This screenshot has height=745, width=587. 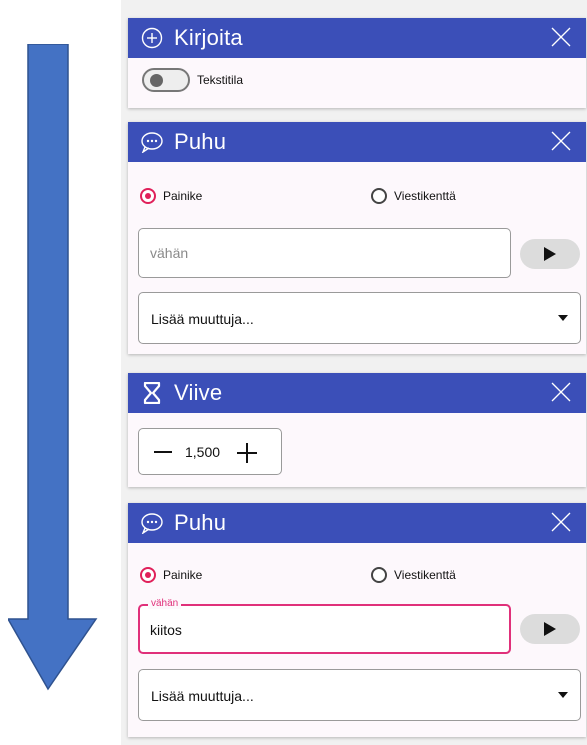 What do you see at coordinates (247, 453) in the screenshot?
I see `increment-button` at bounding box center [247, 453].